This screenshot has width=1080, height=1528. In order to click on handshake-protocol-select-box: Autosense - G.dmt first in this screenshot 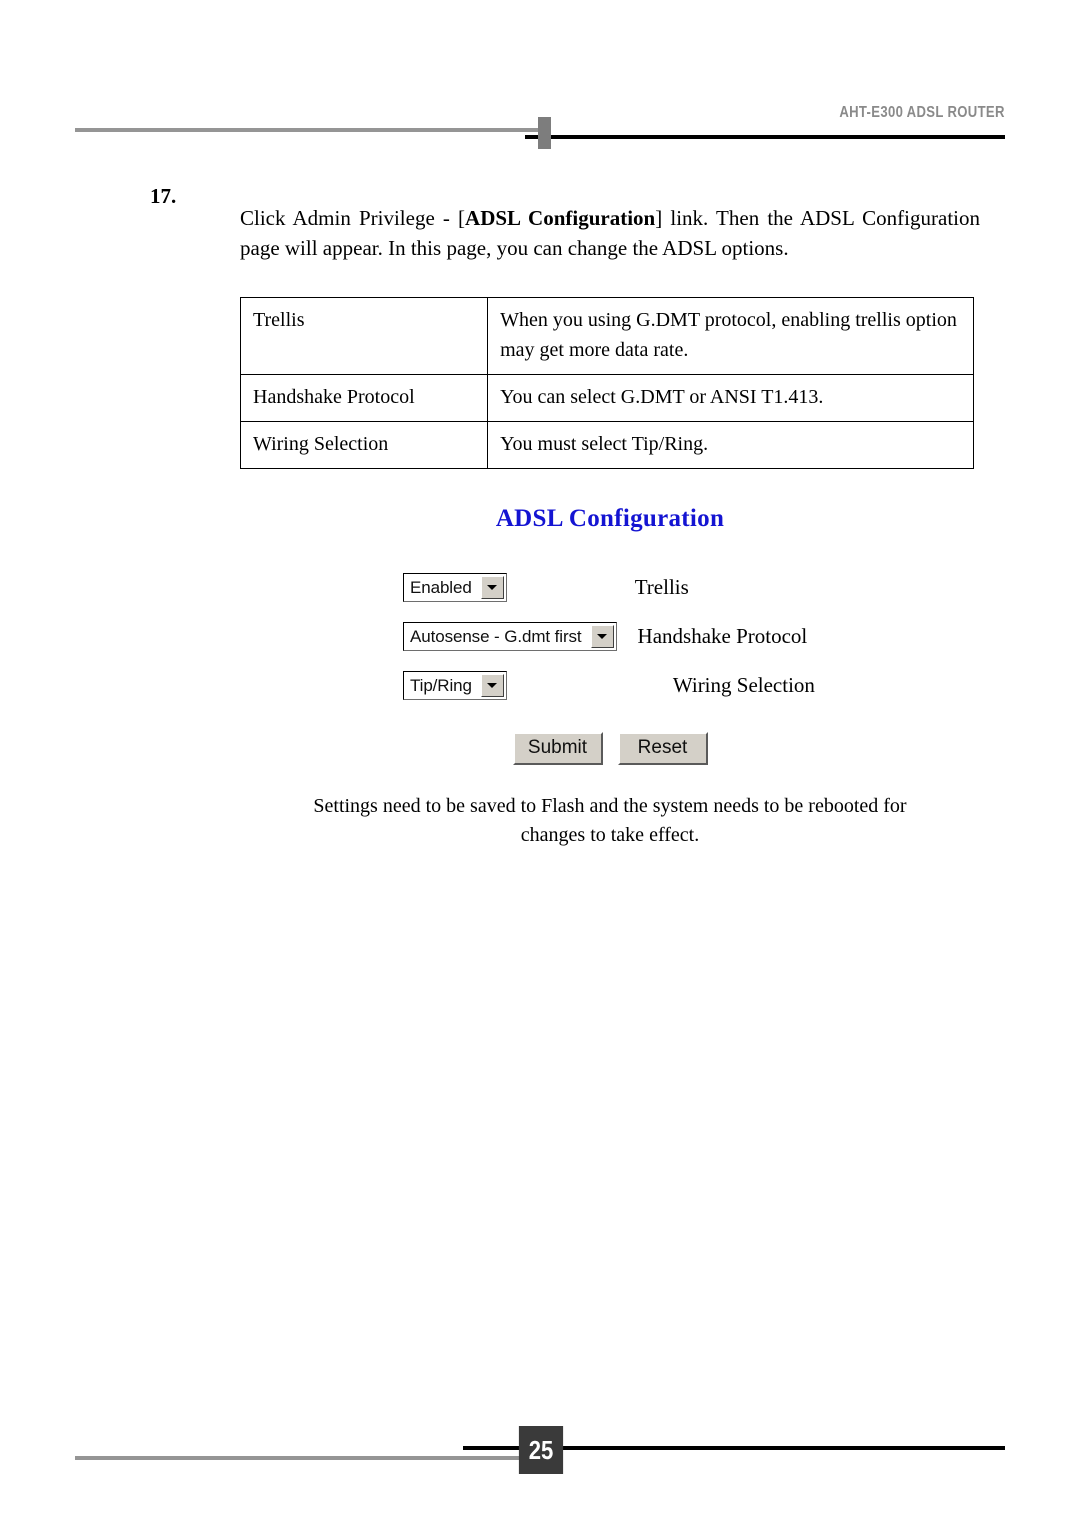, I will do `click(510, 636)`.